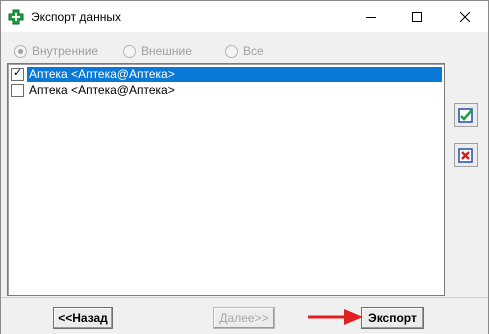 This screenshot has height=334, width=489. I want to click on uncheck-all-icon, so click(465, 155).